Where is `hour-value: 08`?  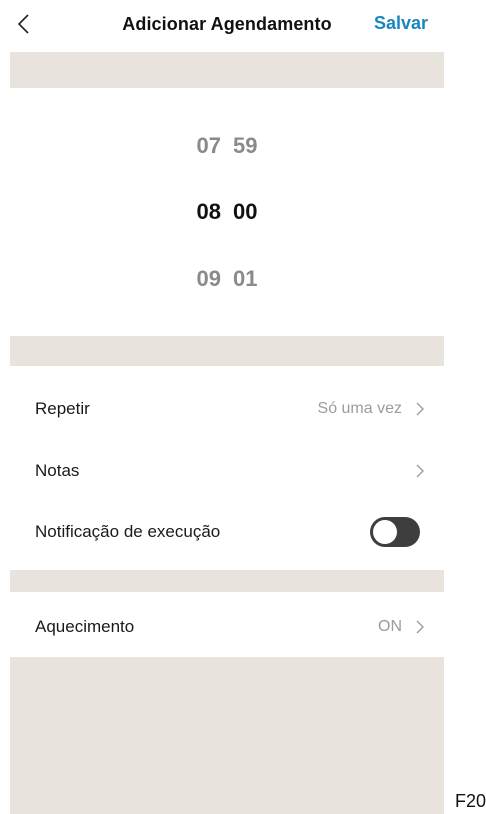 hour-value: 08 is located at coordinates (208, 211).